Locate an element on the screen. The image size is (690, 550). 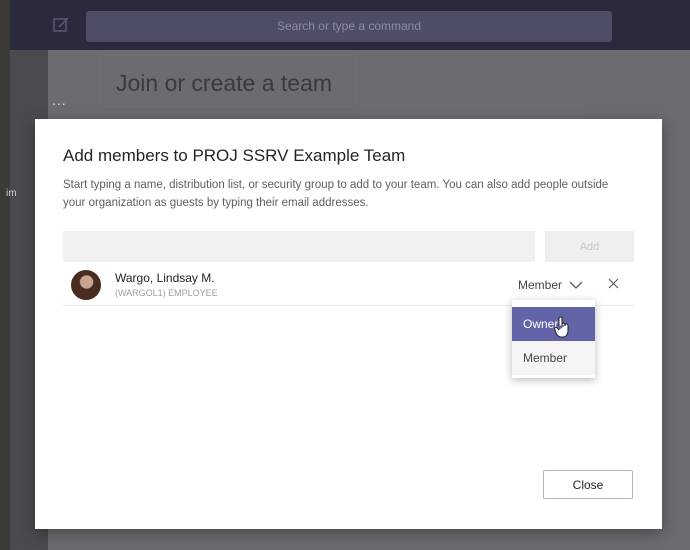
search-input: Search or type a command is located at coordinates (349, 26).